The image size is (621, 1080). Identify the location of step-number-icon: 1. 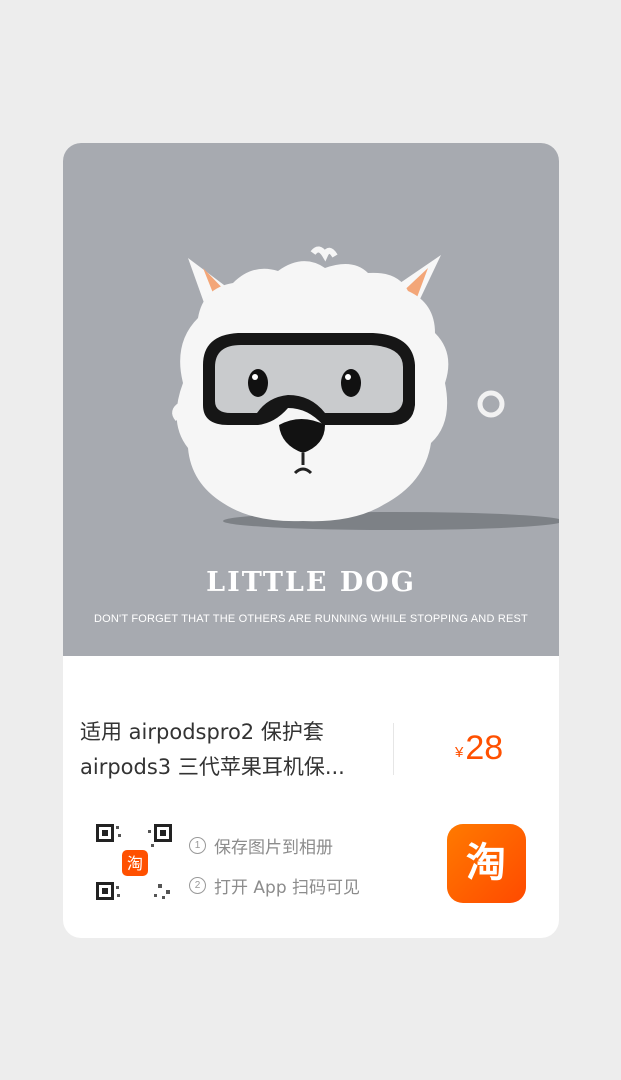
(197, 845).